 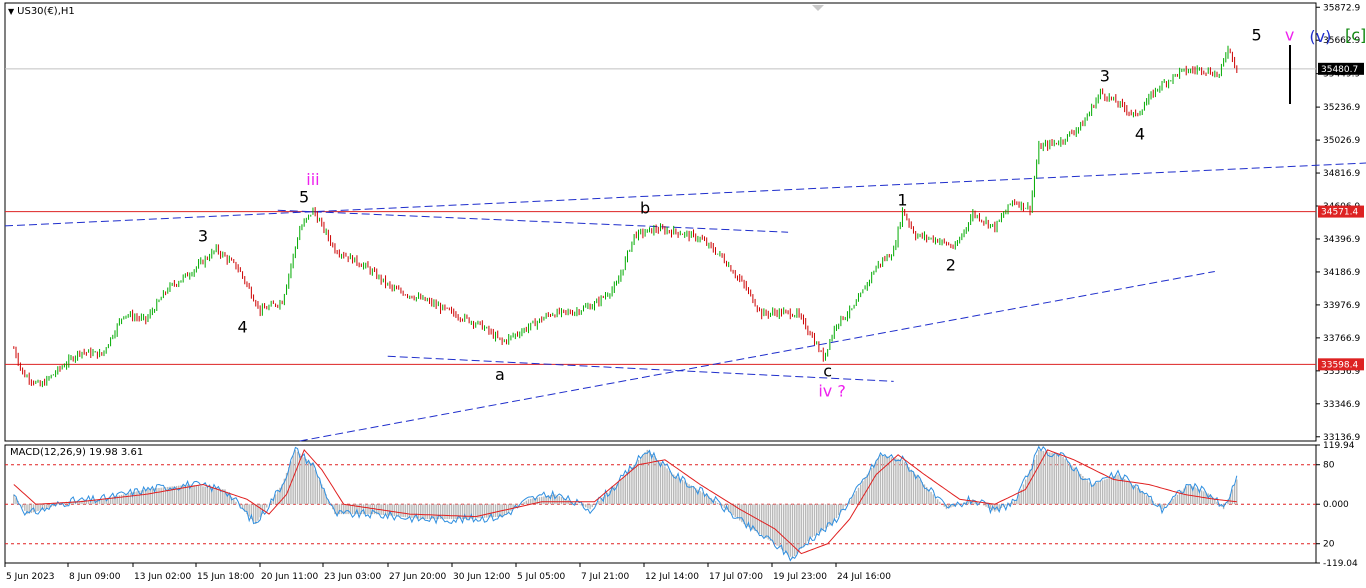 I want to click on wave-label: v, so click(x=1289, y=35).